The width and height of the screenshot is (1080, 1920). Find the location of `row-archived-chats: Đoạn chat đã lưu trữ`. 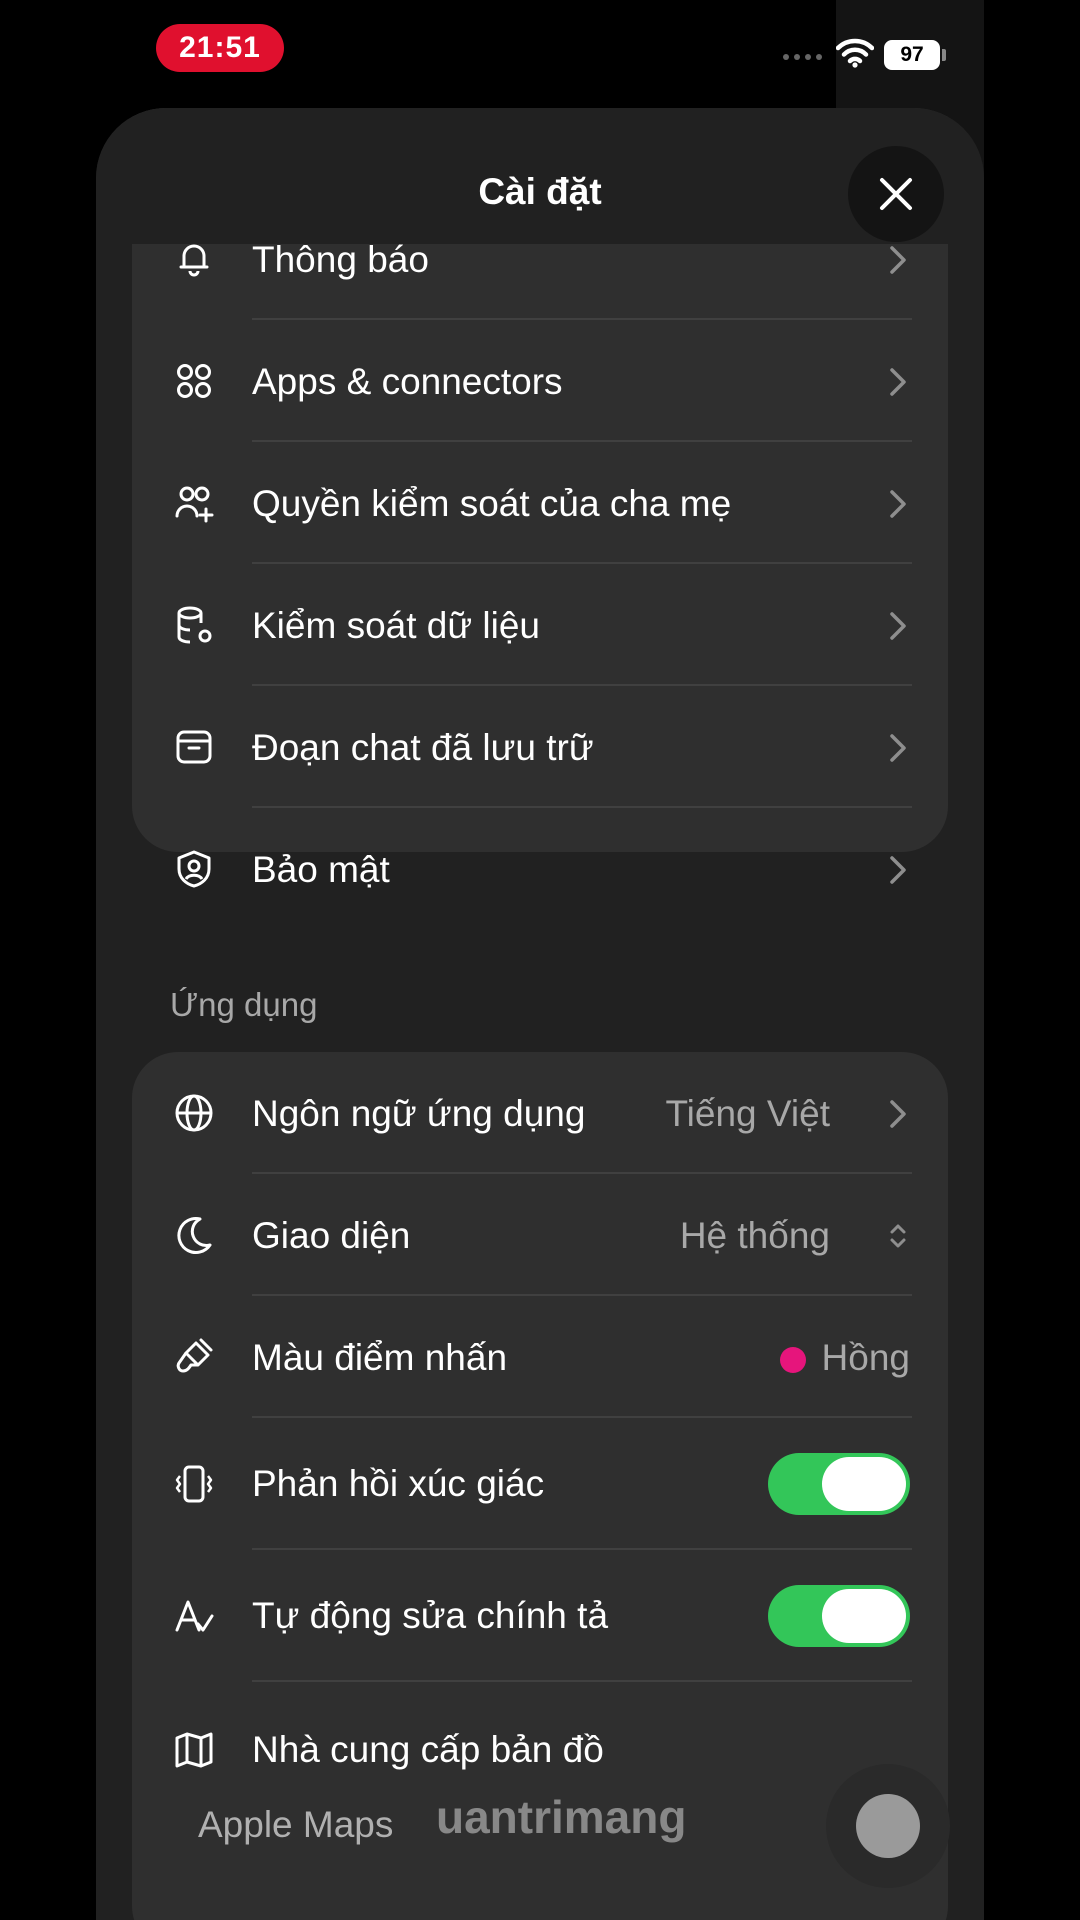

row-archived-chats: Đoạn chat đã lưu trữ is located at coordinates (540, 747).